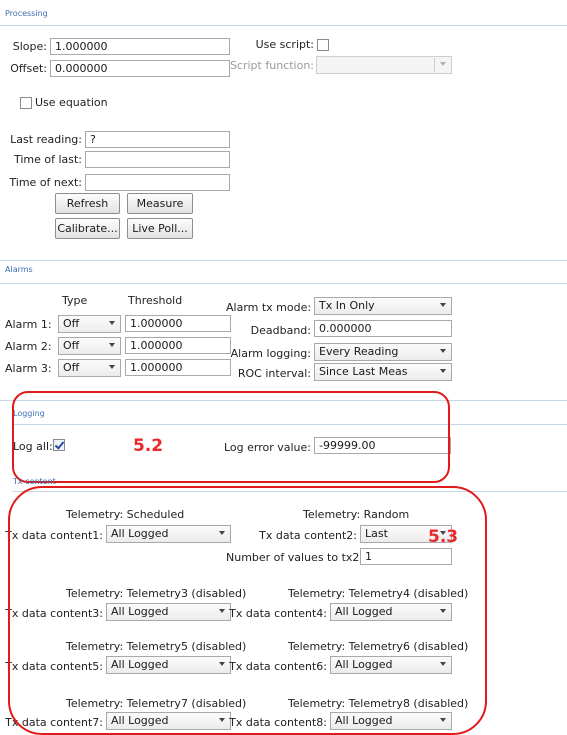  I want to click on alarms-divider, so click(283, 283).